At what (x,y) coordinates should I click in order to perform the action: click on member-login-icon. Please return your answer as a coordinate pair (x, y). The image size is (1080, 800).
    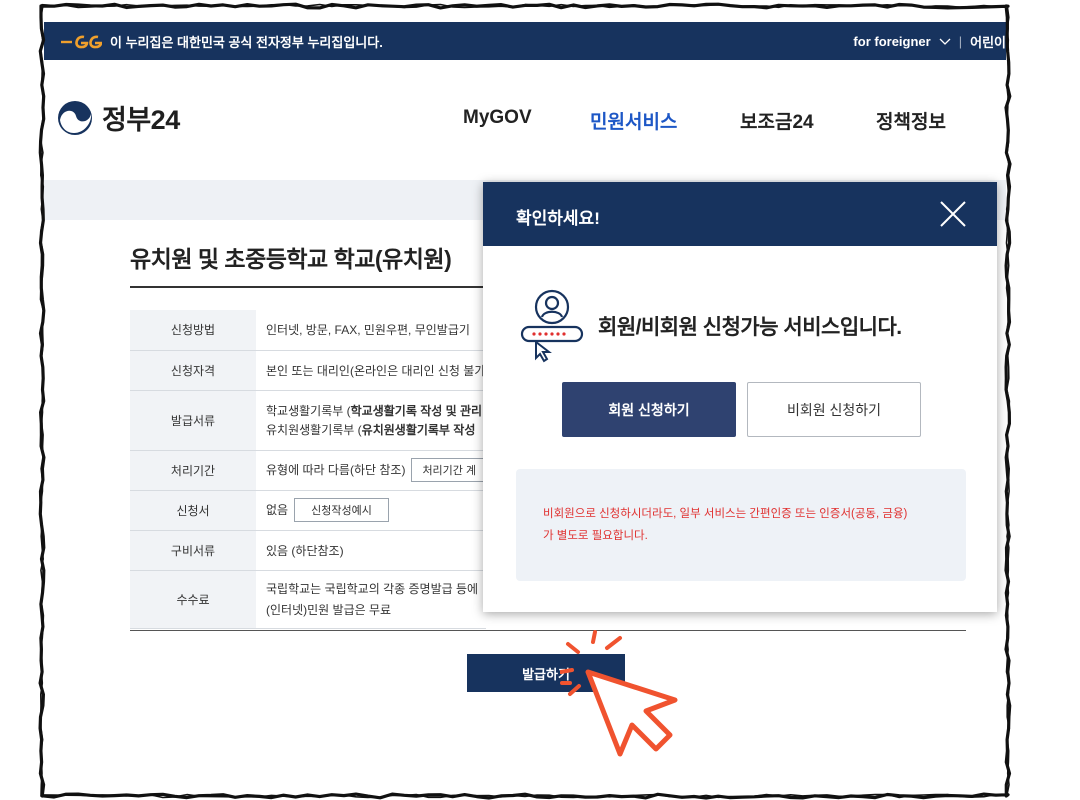
    Looking at the image, I should click on (552, 326).